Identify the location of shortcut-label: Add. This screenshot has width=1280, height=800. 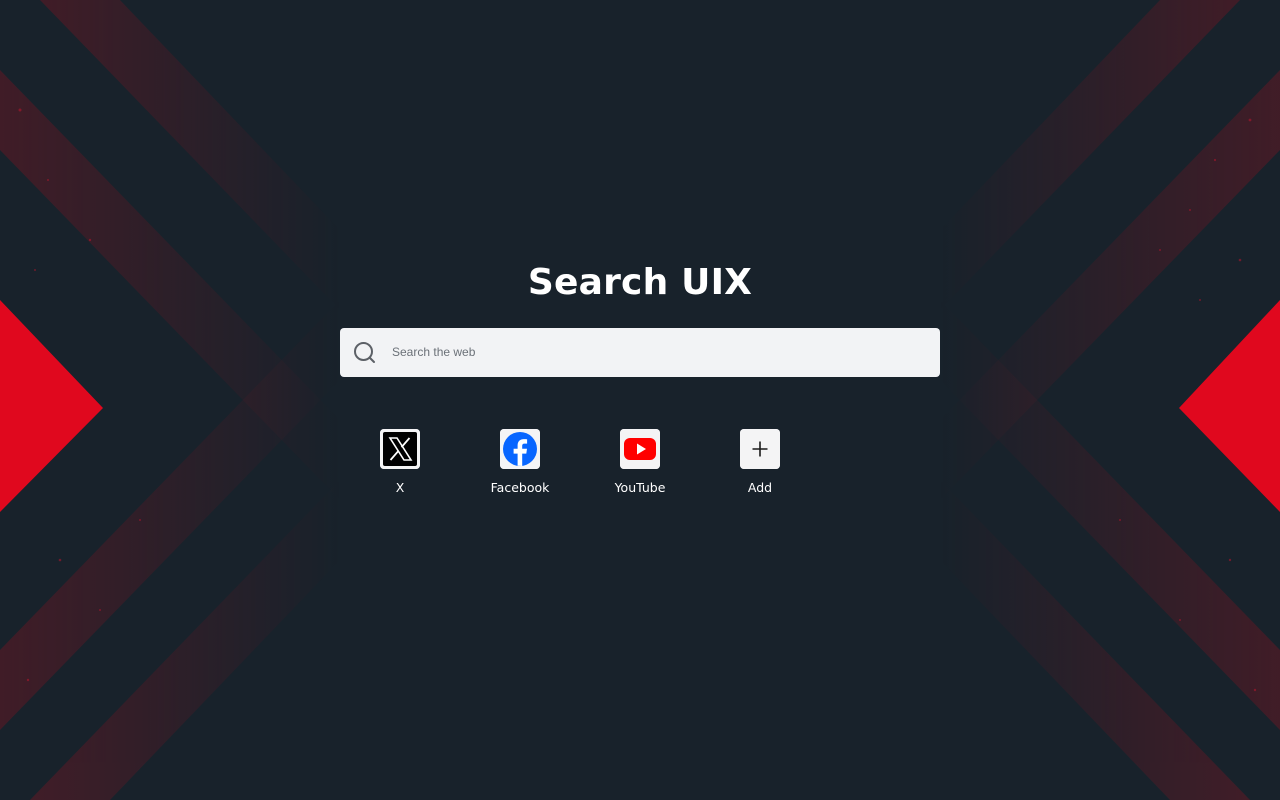
(760, 487).